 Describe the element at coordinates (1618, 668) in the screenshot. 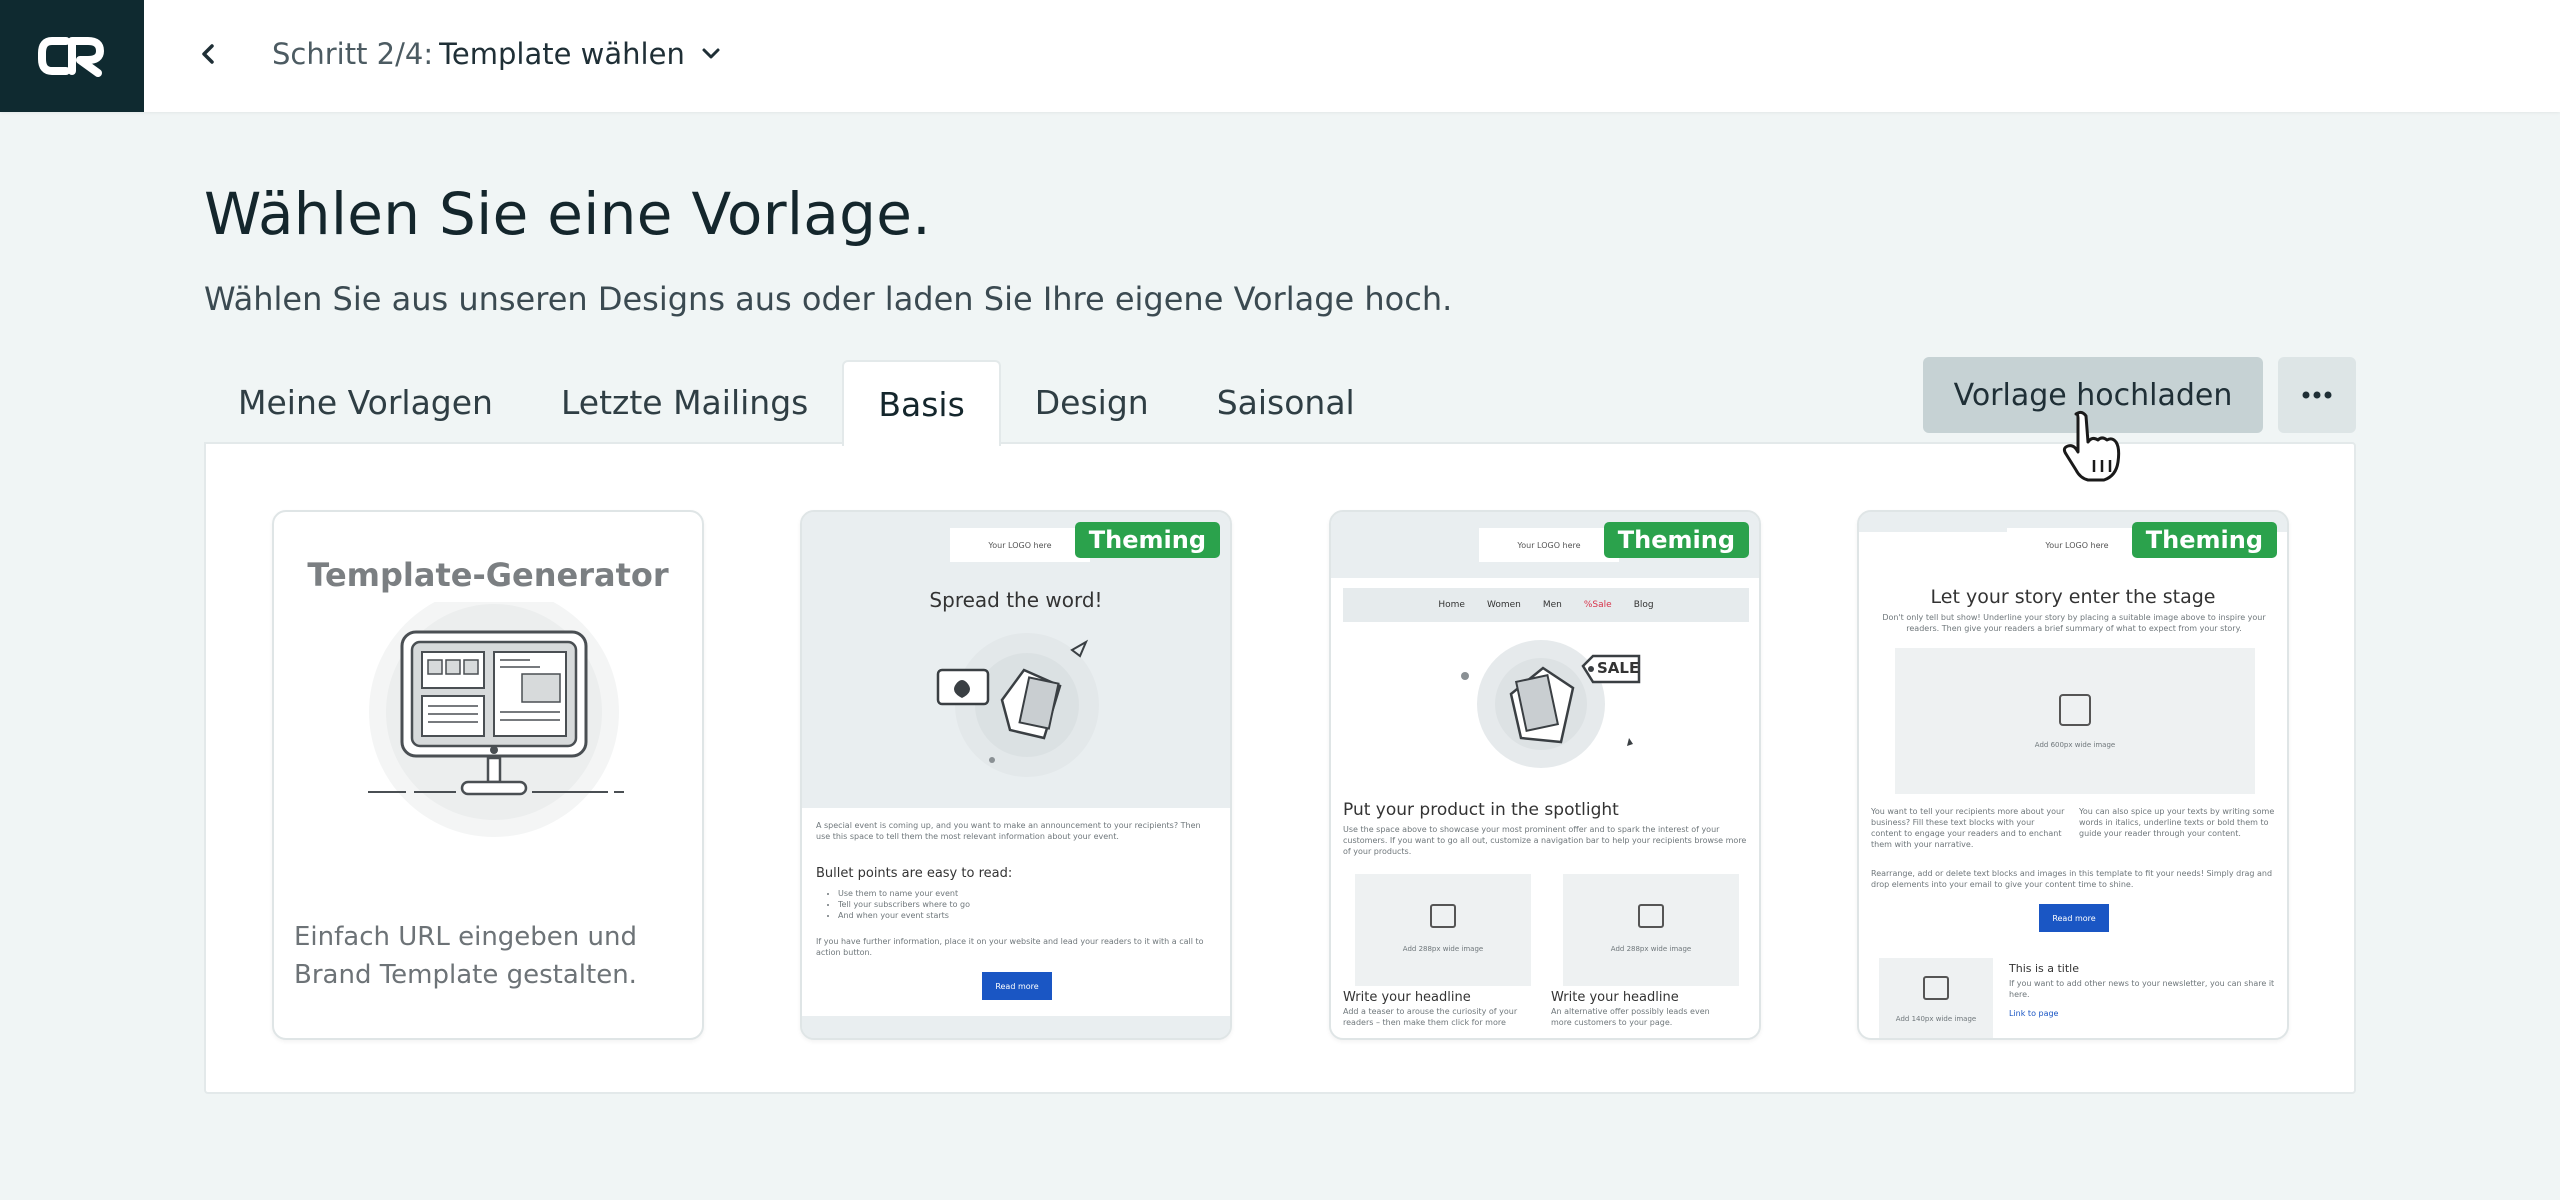

I see `preview-sale-tag: SALE` at that location.